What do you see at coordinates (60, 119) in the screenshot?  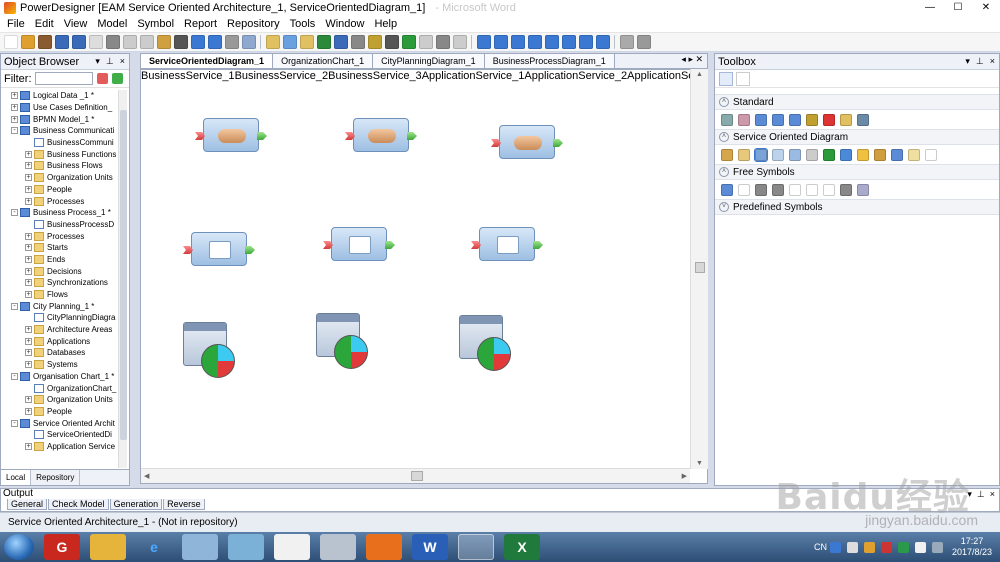 I see `tree-node: + BPMN Model_1 *` at bounding box center [60, 119].